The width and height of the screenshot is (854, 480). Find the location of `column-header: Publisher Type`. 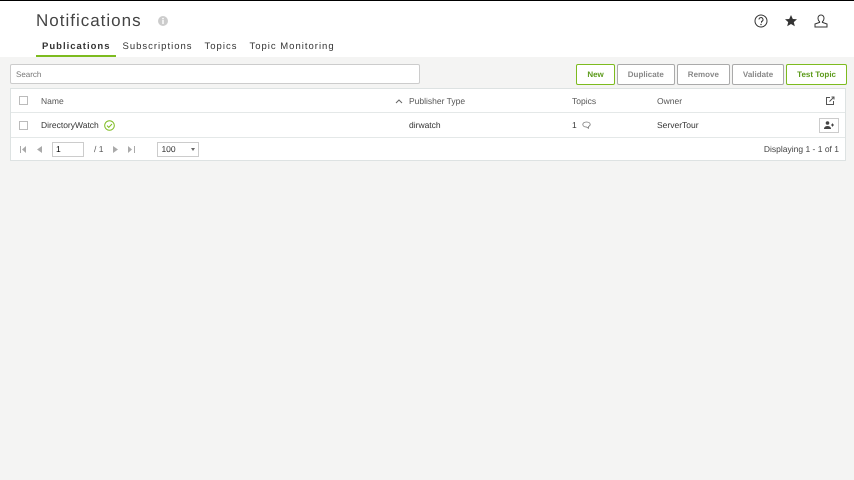

column-header: Publisher Type is located at coordinates (490, 101).